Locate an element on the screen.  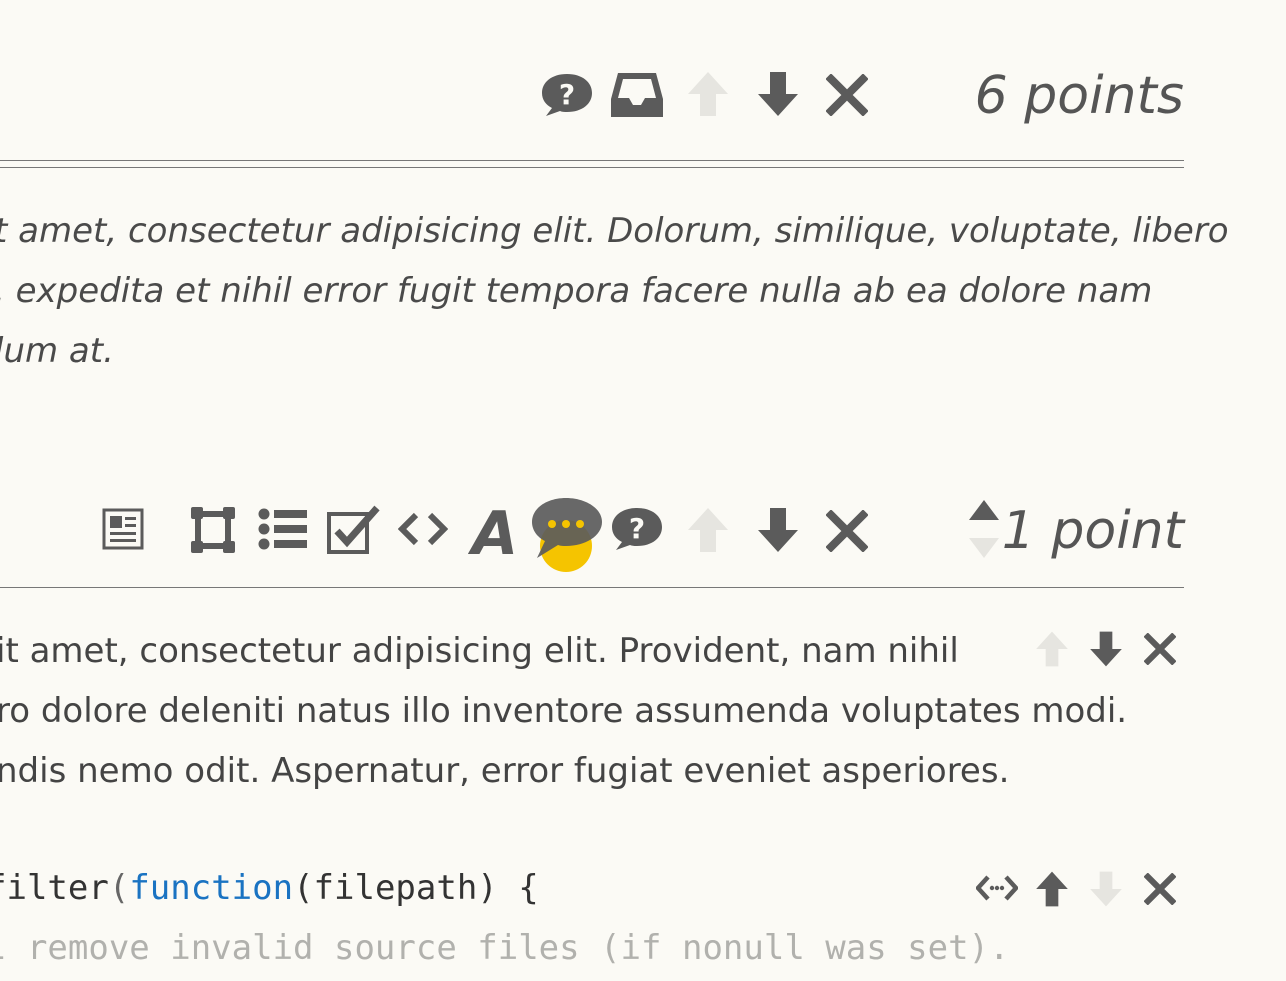
points-label: 6 points is located at coordinates (1079, 96).